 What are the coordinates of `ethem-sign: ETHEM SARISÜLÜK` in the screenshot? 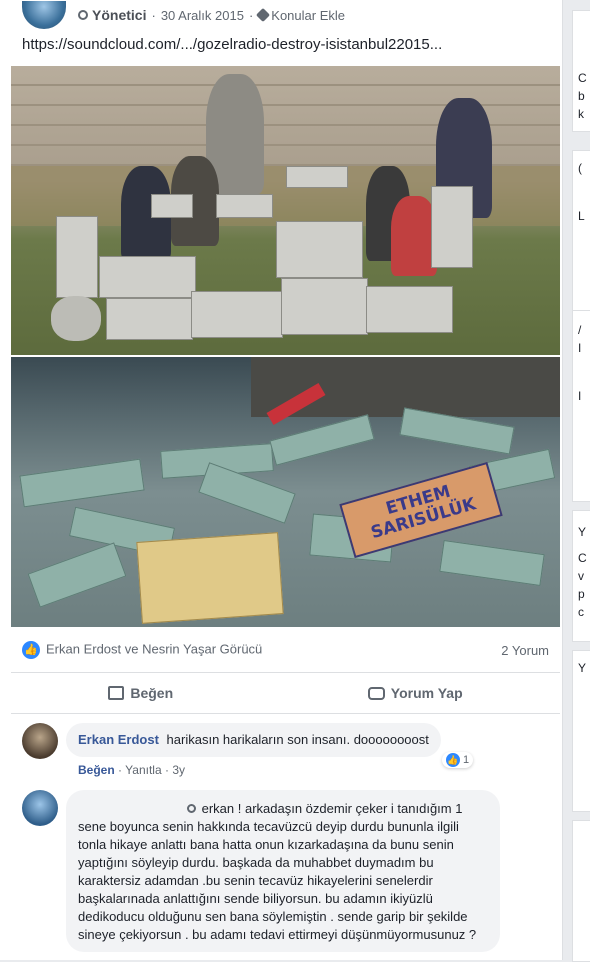 It's located at (421, 510).